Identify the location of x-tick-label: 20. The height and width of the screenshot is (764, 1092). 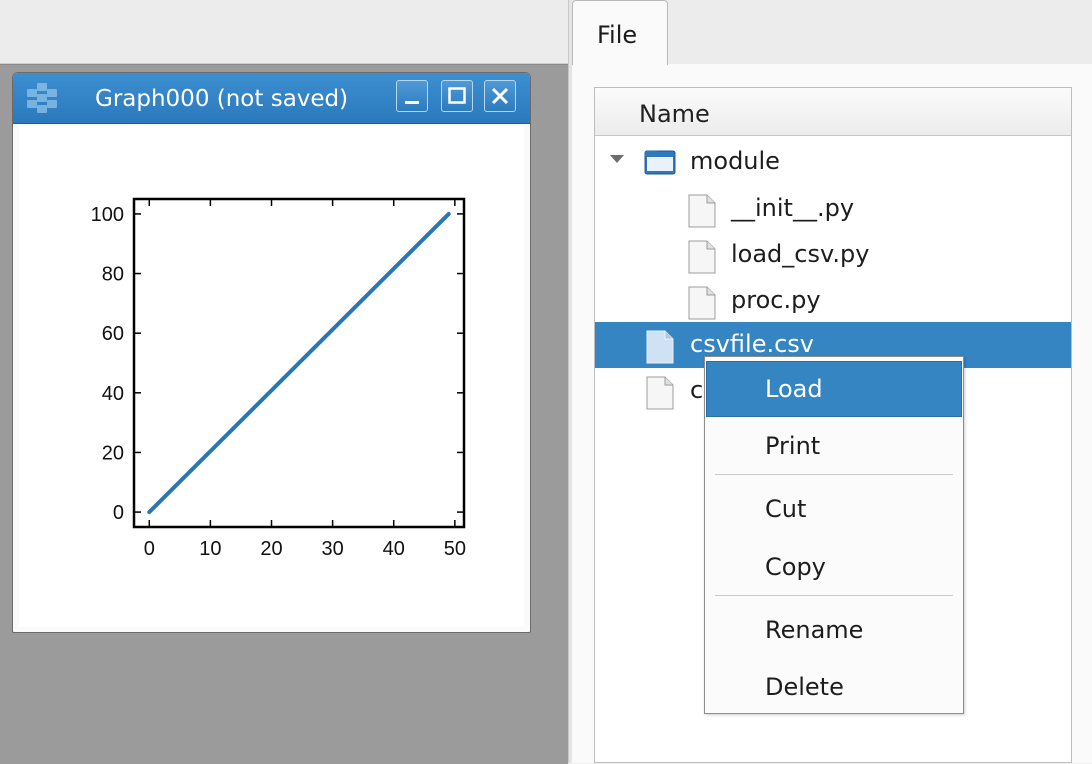
(271, 549).